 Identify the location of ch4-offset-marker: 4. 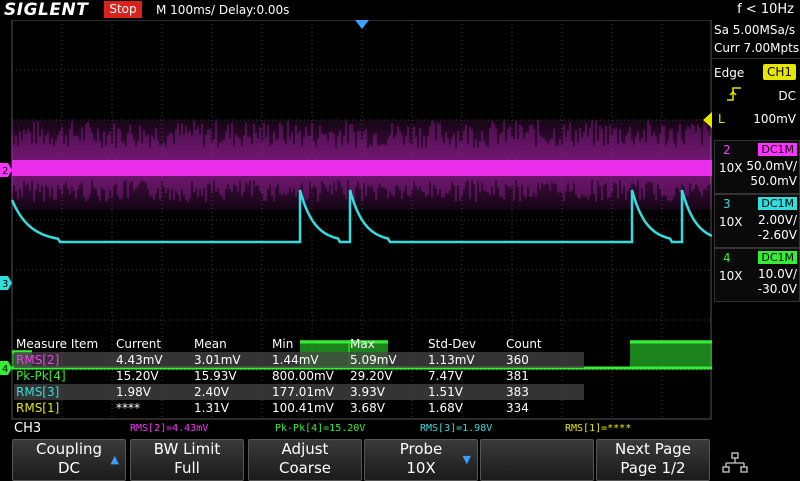
(6, 368).